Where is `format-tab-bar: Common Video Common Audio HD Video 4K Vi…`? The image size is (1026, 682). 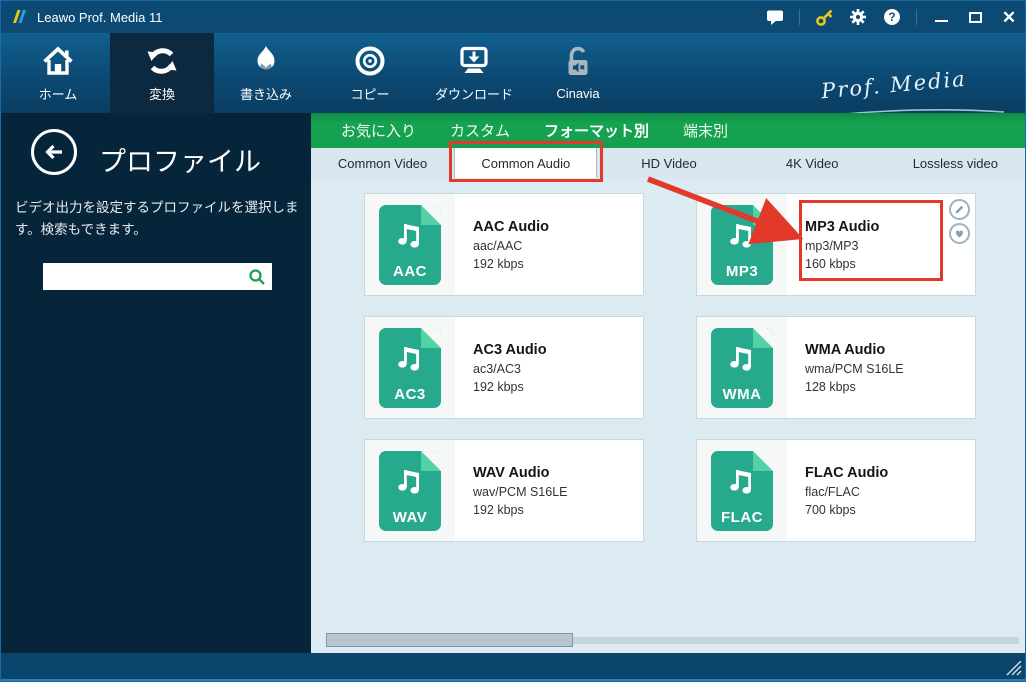
format-tab-bar: Common Video Common Audio HD Video 4K Vi… is located at coordinates (668, 163).